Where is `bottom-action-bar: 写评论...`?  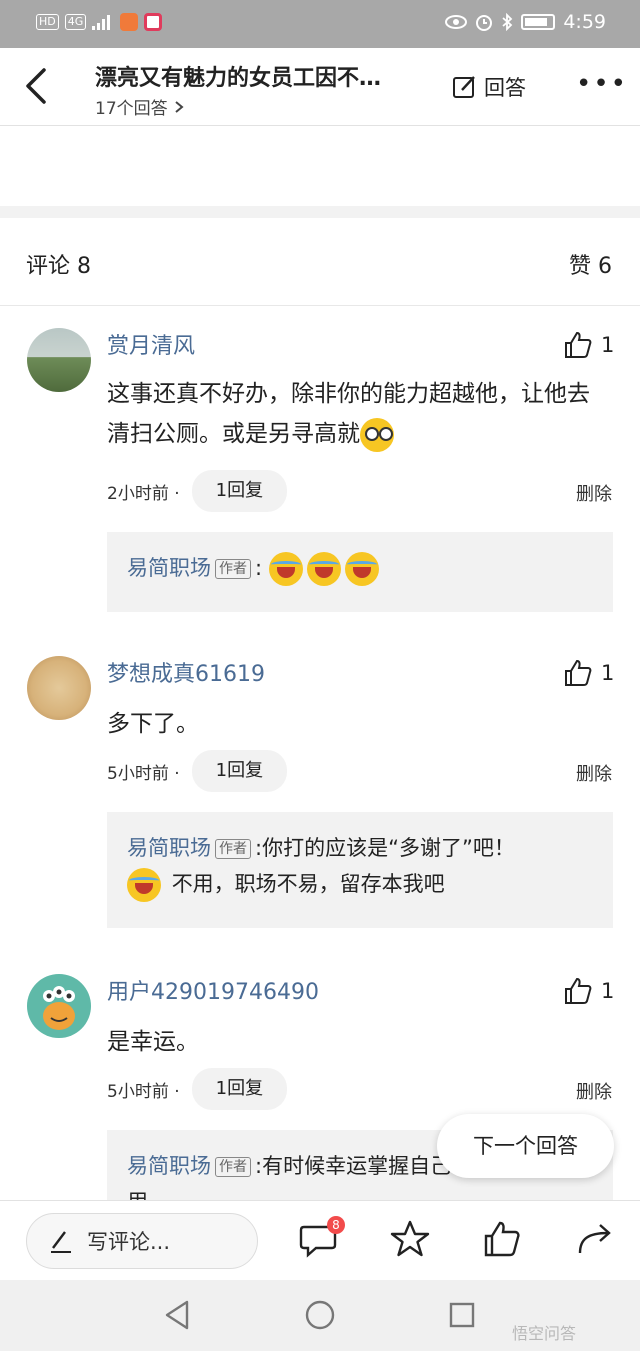 bottom-action-bar: 写评论... is located at coordinates (320, 1240).